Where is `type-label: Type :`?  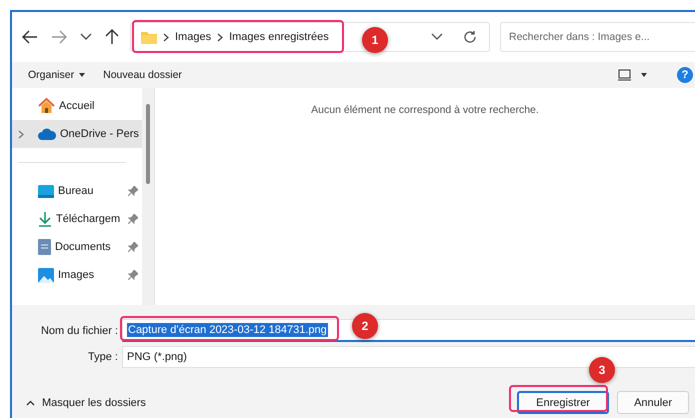
type-label: Type : is located at coordinates (103, 357).